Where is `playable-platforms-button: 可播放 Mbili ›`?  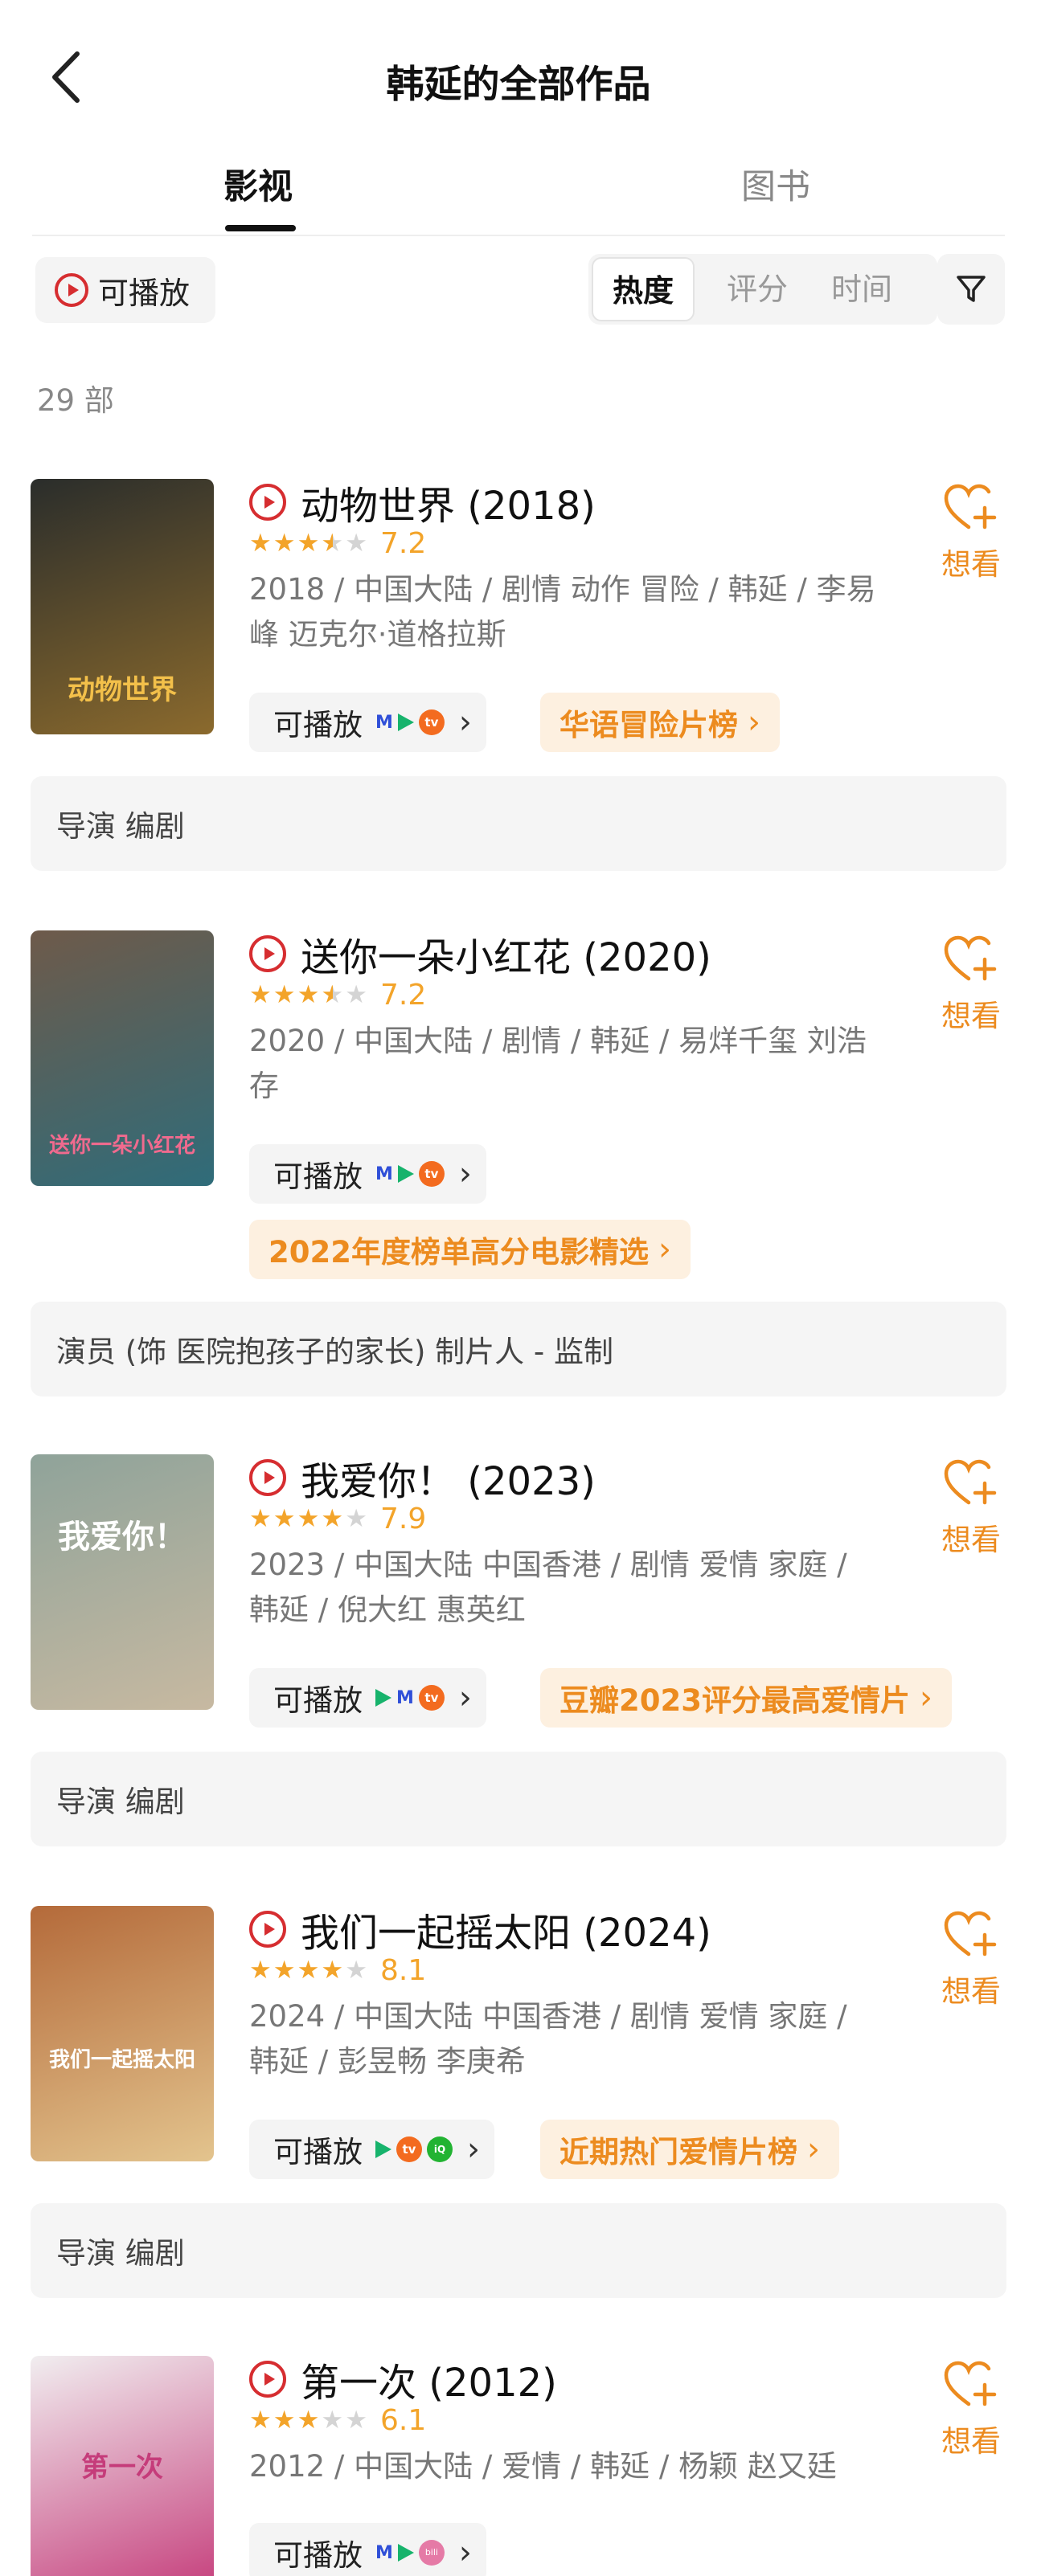 playable-platforms-button: 可播放 Mbili › is located at coordinates (367, 2549).